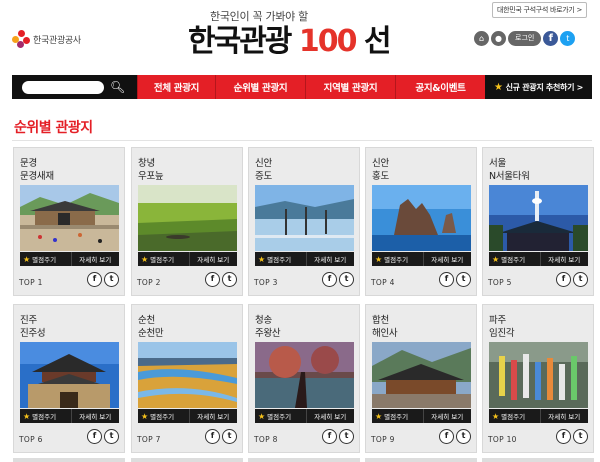 This screenshot has width=600, height=462. I want to click on card-region: 창녕, so click(146, 163).